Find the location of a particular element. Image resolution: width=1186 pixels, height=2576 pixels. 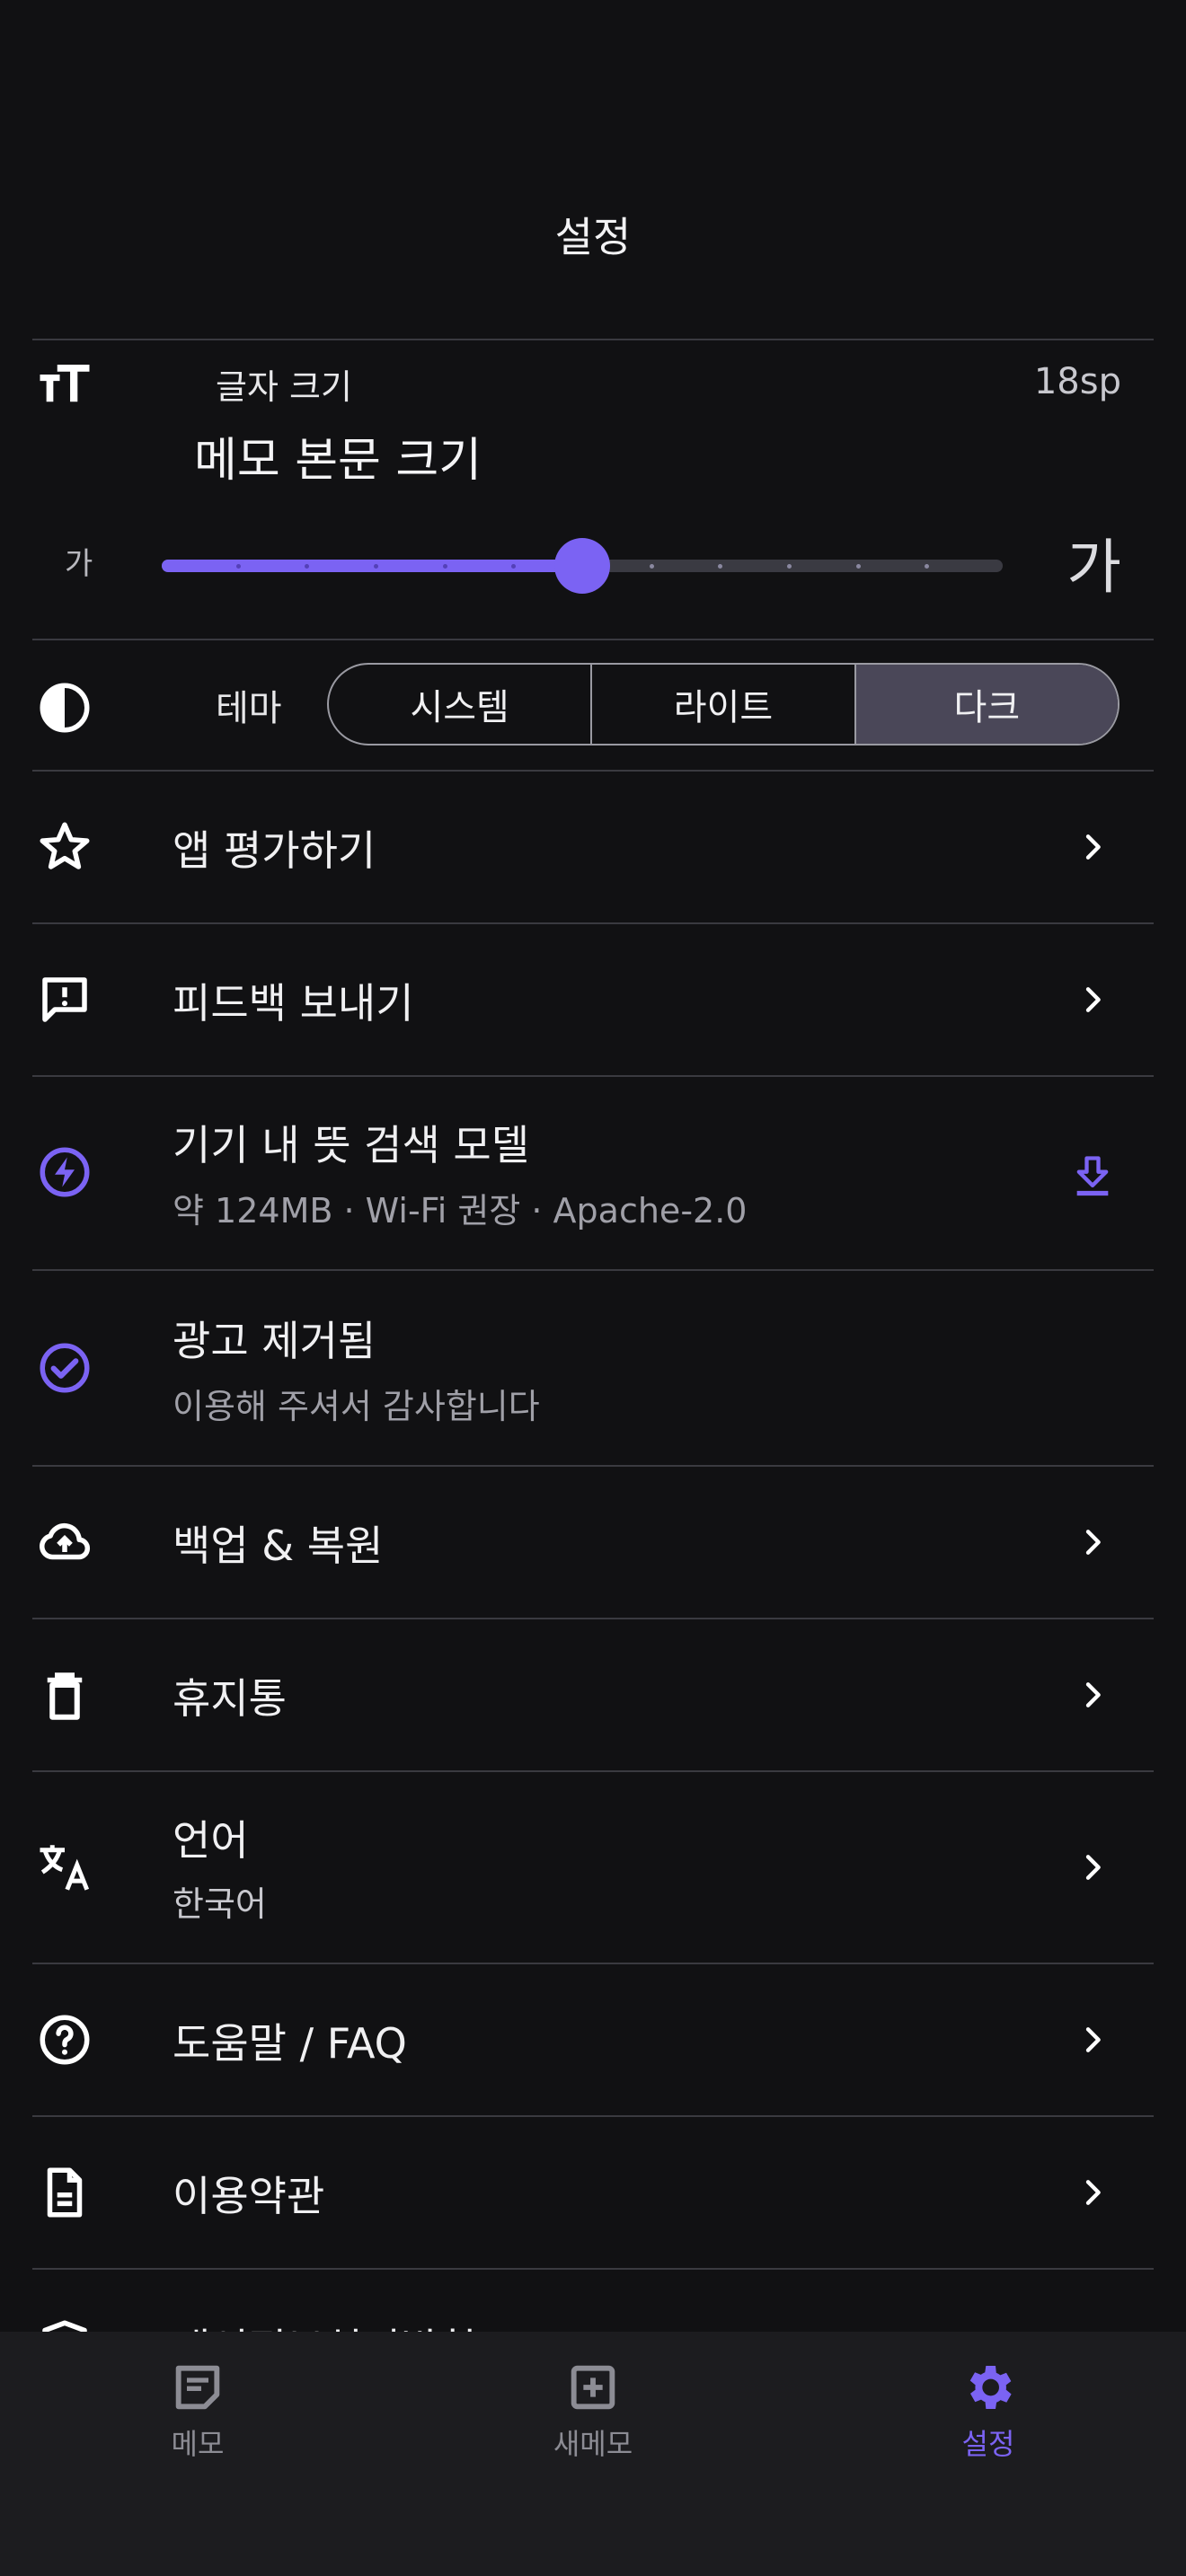

rate-app-title: 앱 평가하기 is located at coordinates (274, 850).